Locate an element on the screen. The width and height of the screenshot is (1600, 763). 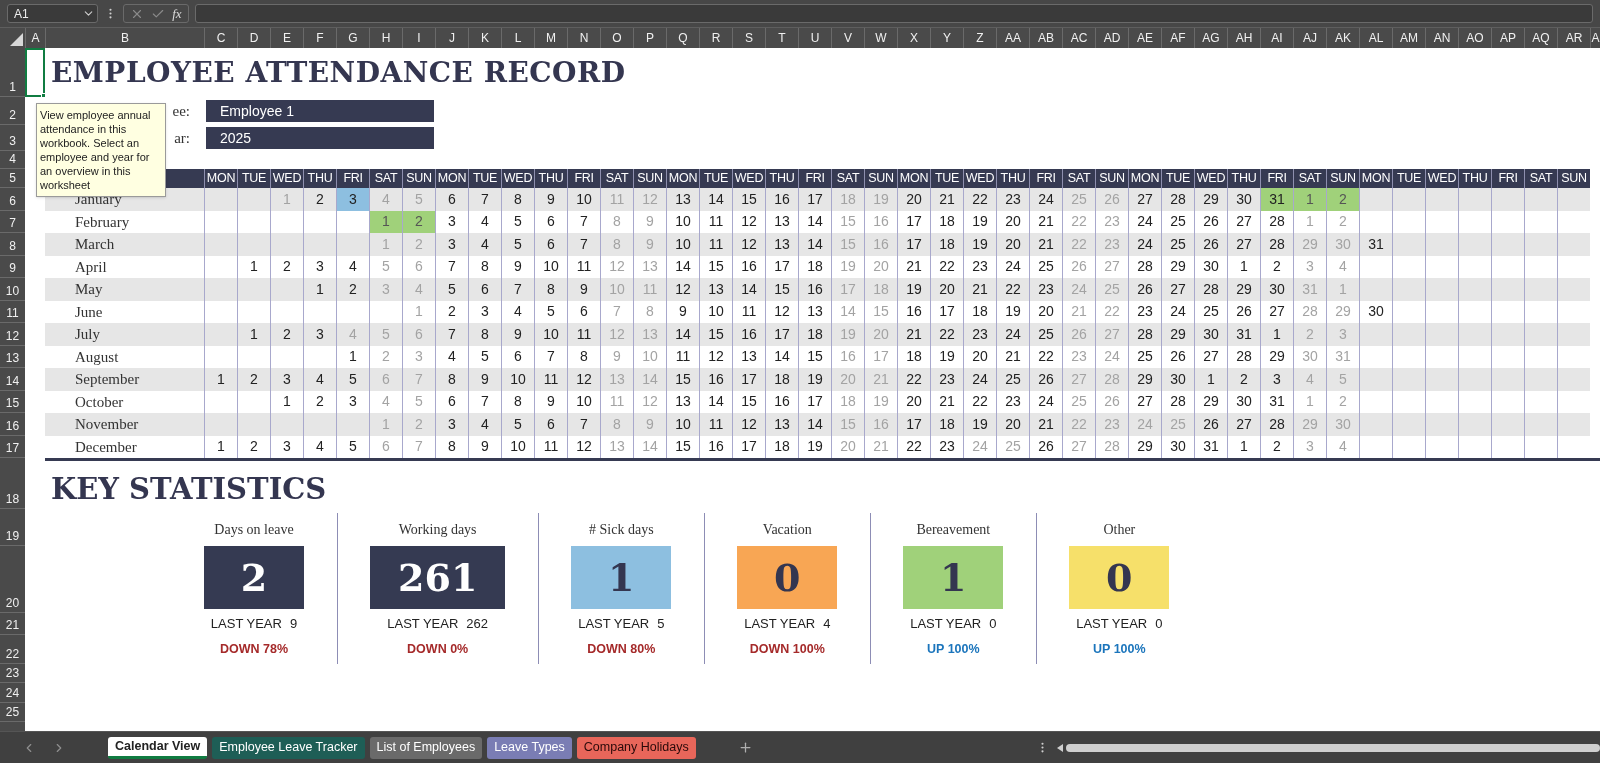
selected-cell is located at coordinates (35, 72).